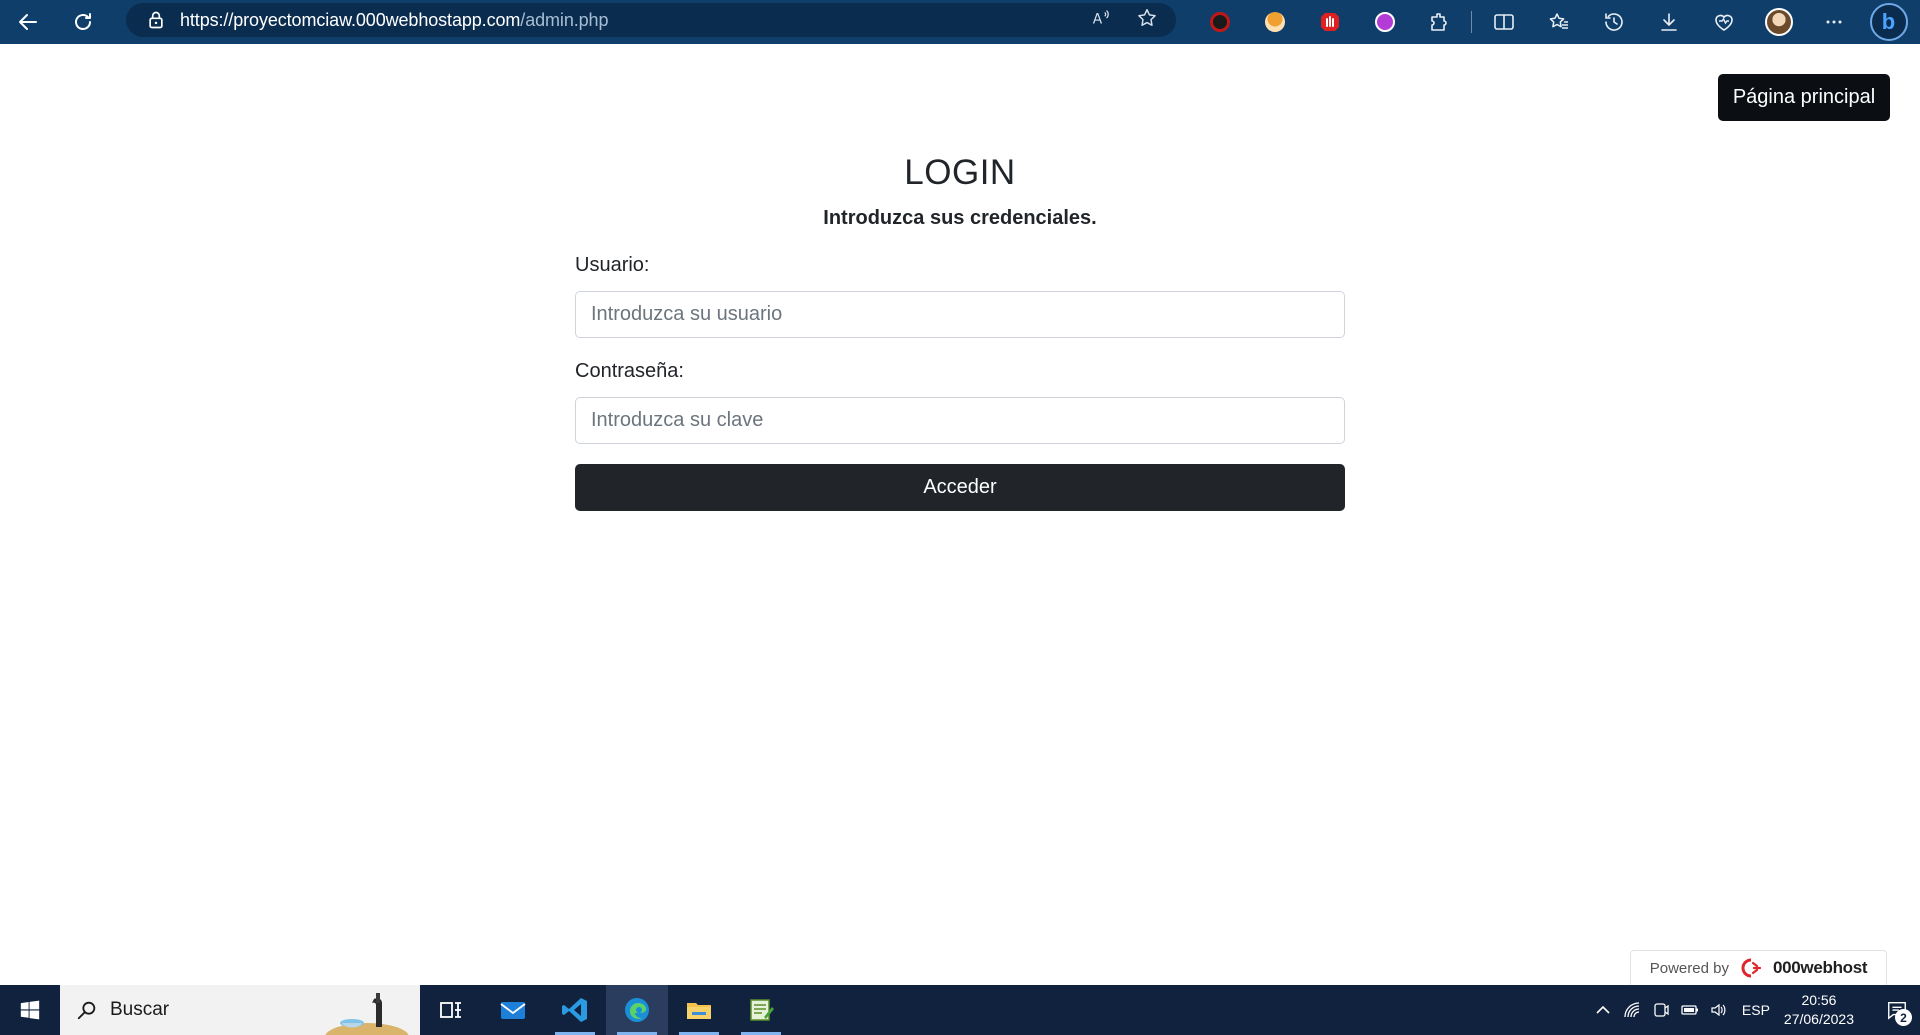  I want to click on arrow-left-icon, so click(27, 22).